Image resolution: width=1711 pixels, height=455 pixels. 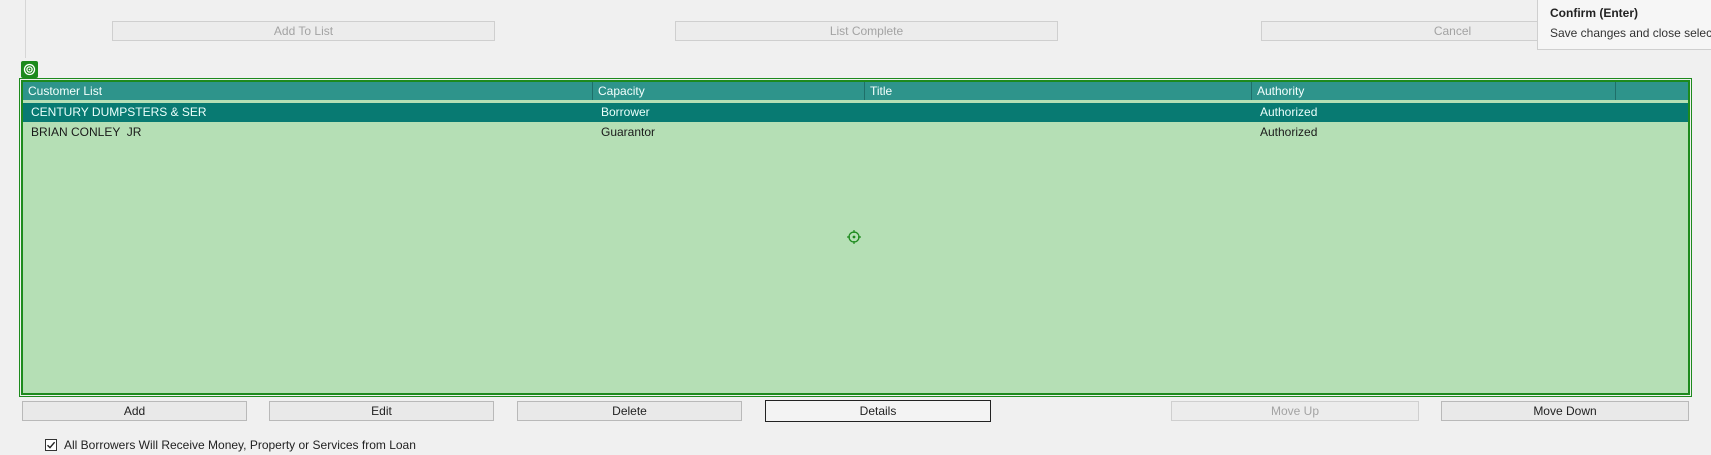 I want to click on column-header-filler, so click(x=1651, y=91).